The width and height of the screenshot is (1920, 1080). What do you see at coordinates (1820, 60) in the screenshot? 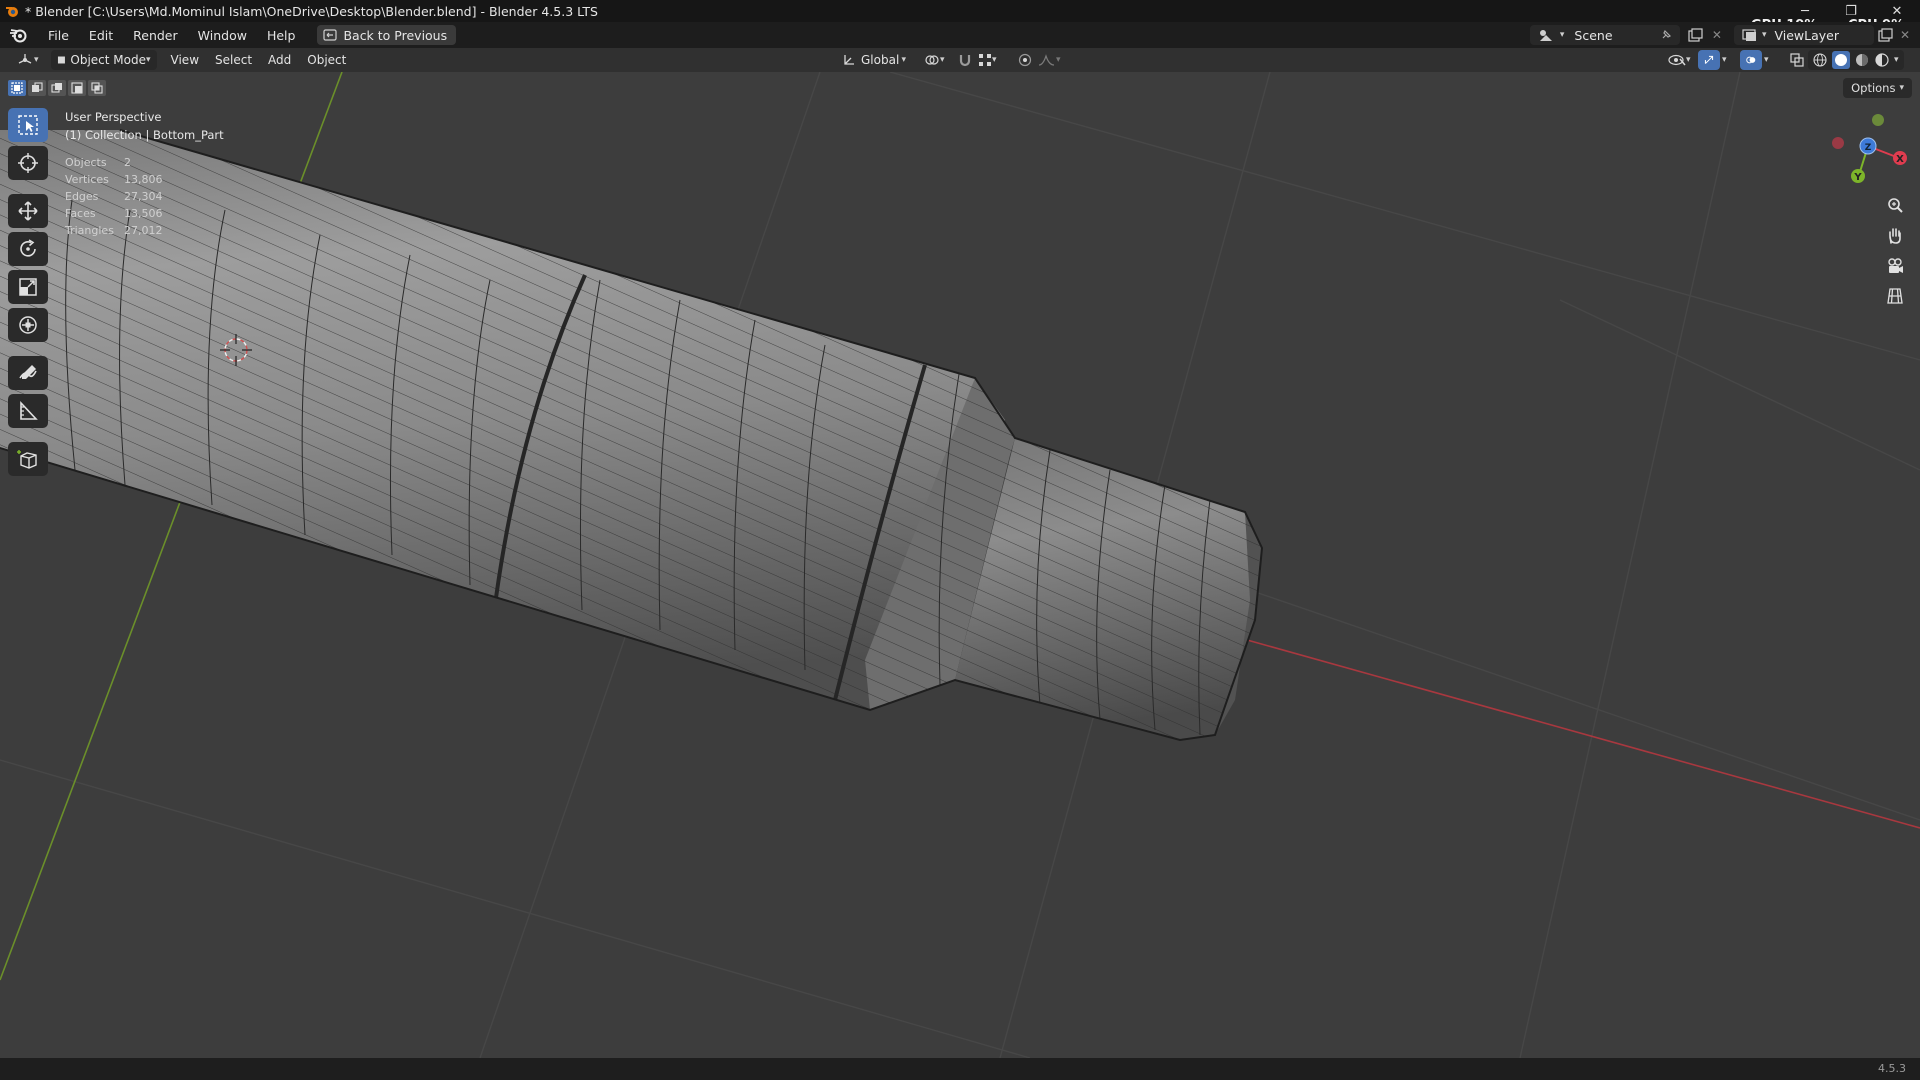
I see `wireframe-shading-icon` at bounding box center [1820, 60].